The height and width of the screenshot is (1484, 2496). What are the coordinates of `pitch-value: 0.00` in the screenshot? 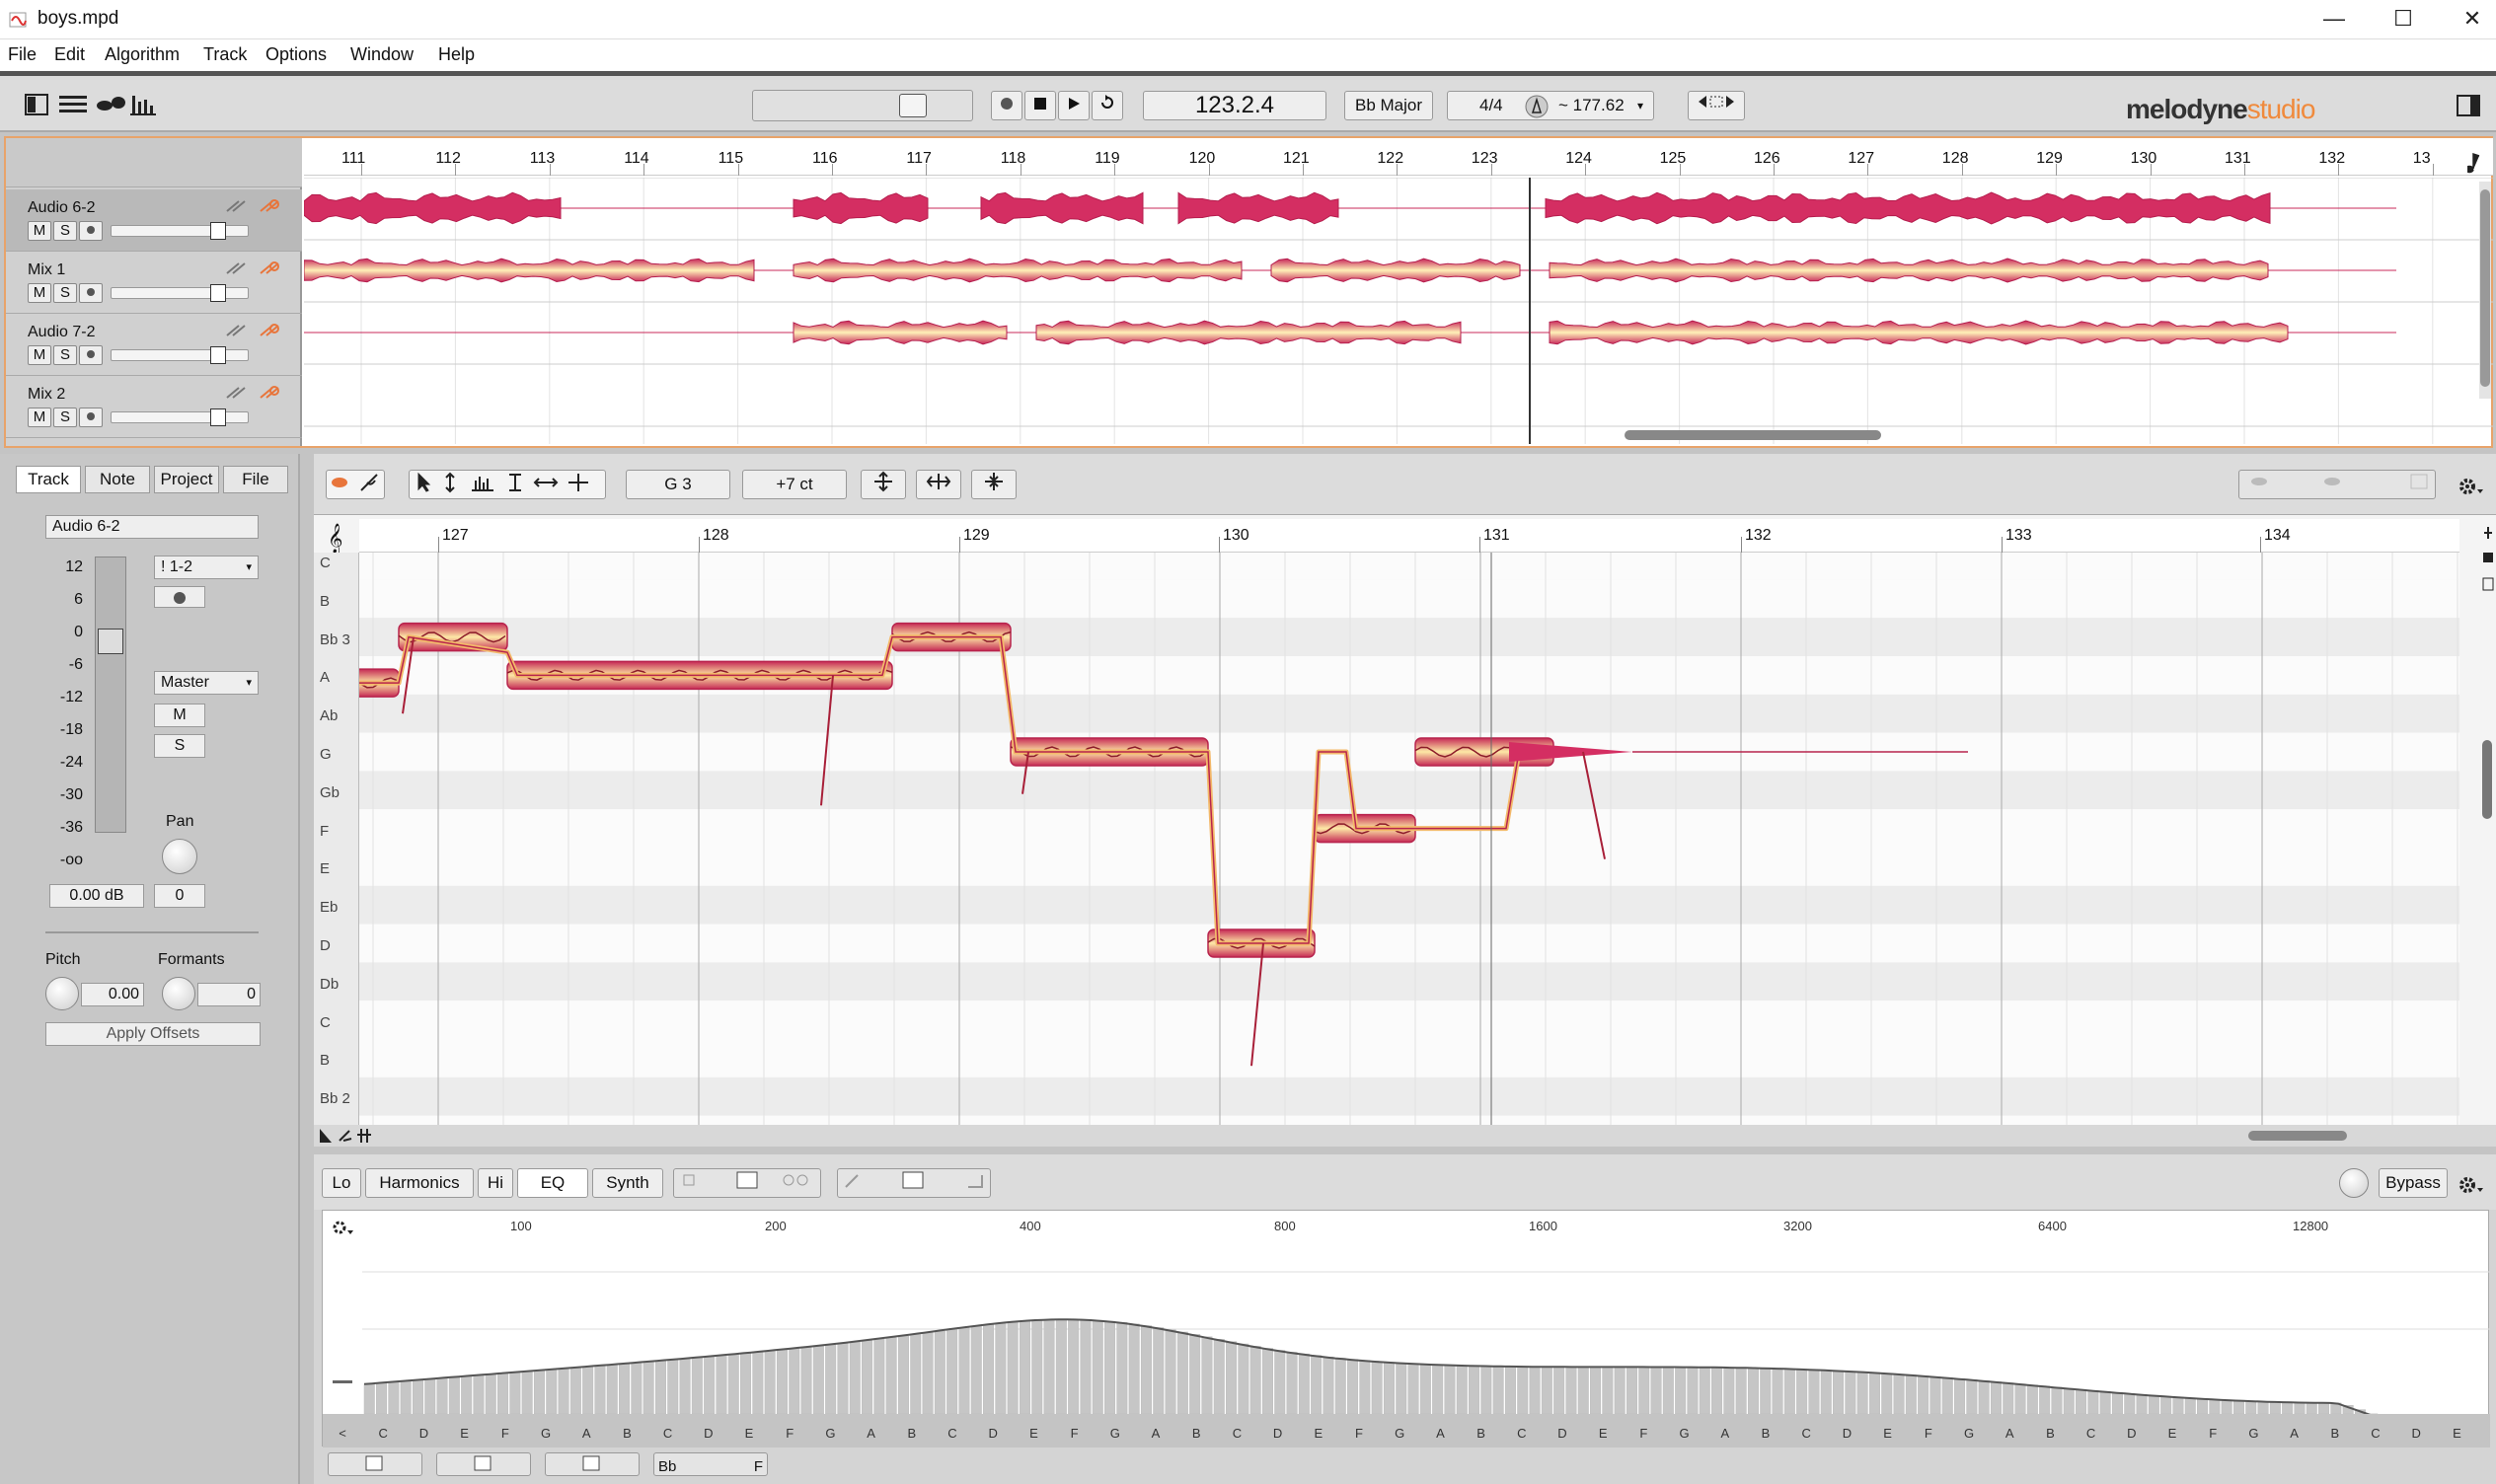 It's located at (112, 994).